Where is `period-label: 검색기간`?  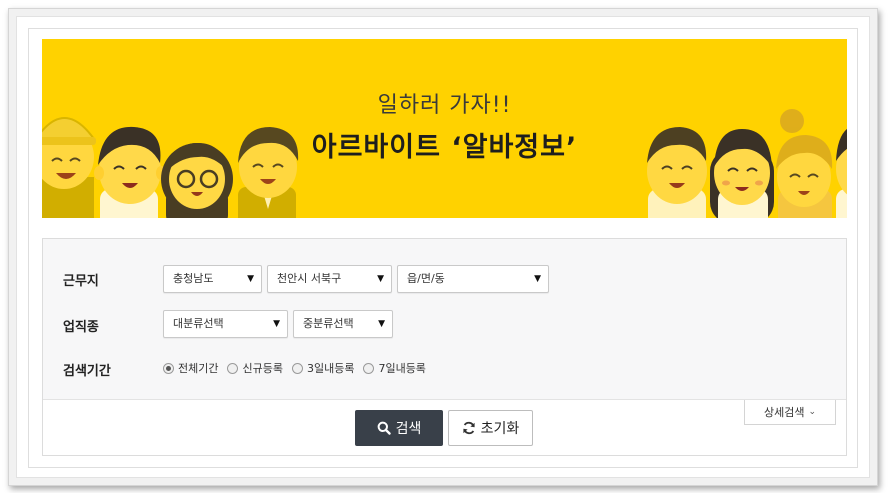 period-label: 검색기간 is located at coordinates (87, 371).